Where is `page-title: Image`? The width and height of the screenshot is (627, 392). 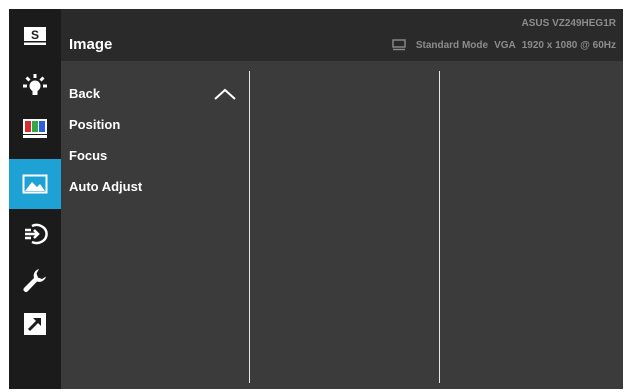
page-title: Image is located at coordinates (91, 44).